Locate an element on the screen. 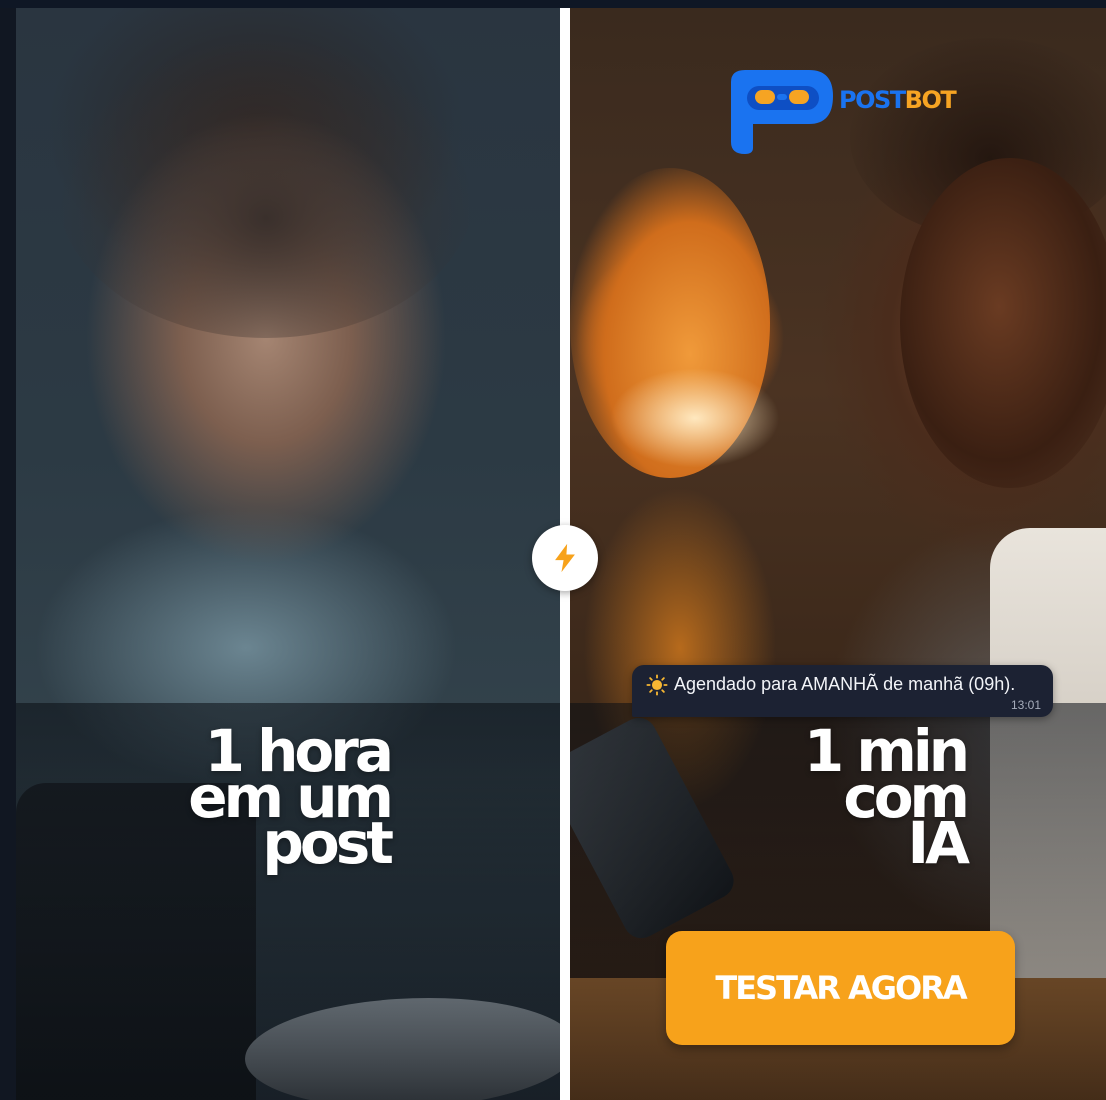  left-headline: 1 hora em um post is located at coordinates (285, 797).